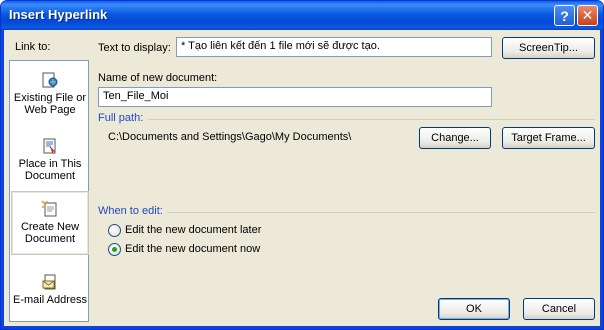 Image resolution: width=604 pixels, height=330 pixels. I want to click on sidebar-item-create-new-document: Create New Document, so click(50, 223).